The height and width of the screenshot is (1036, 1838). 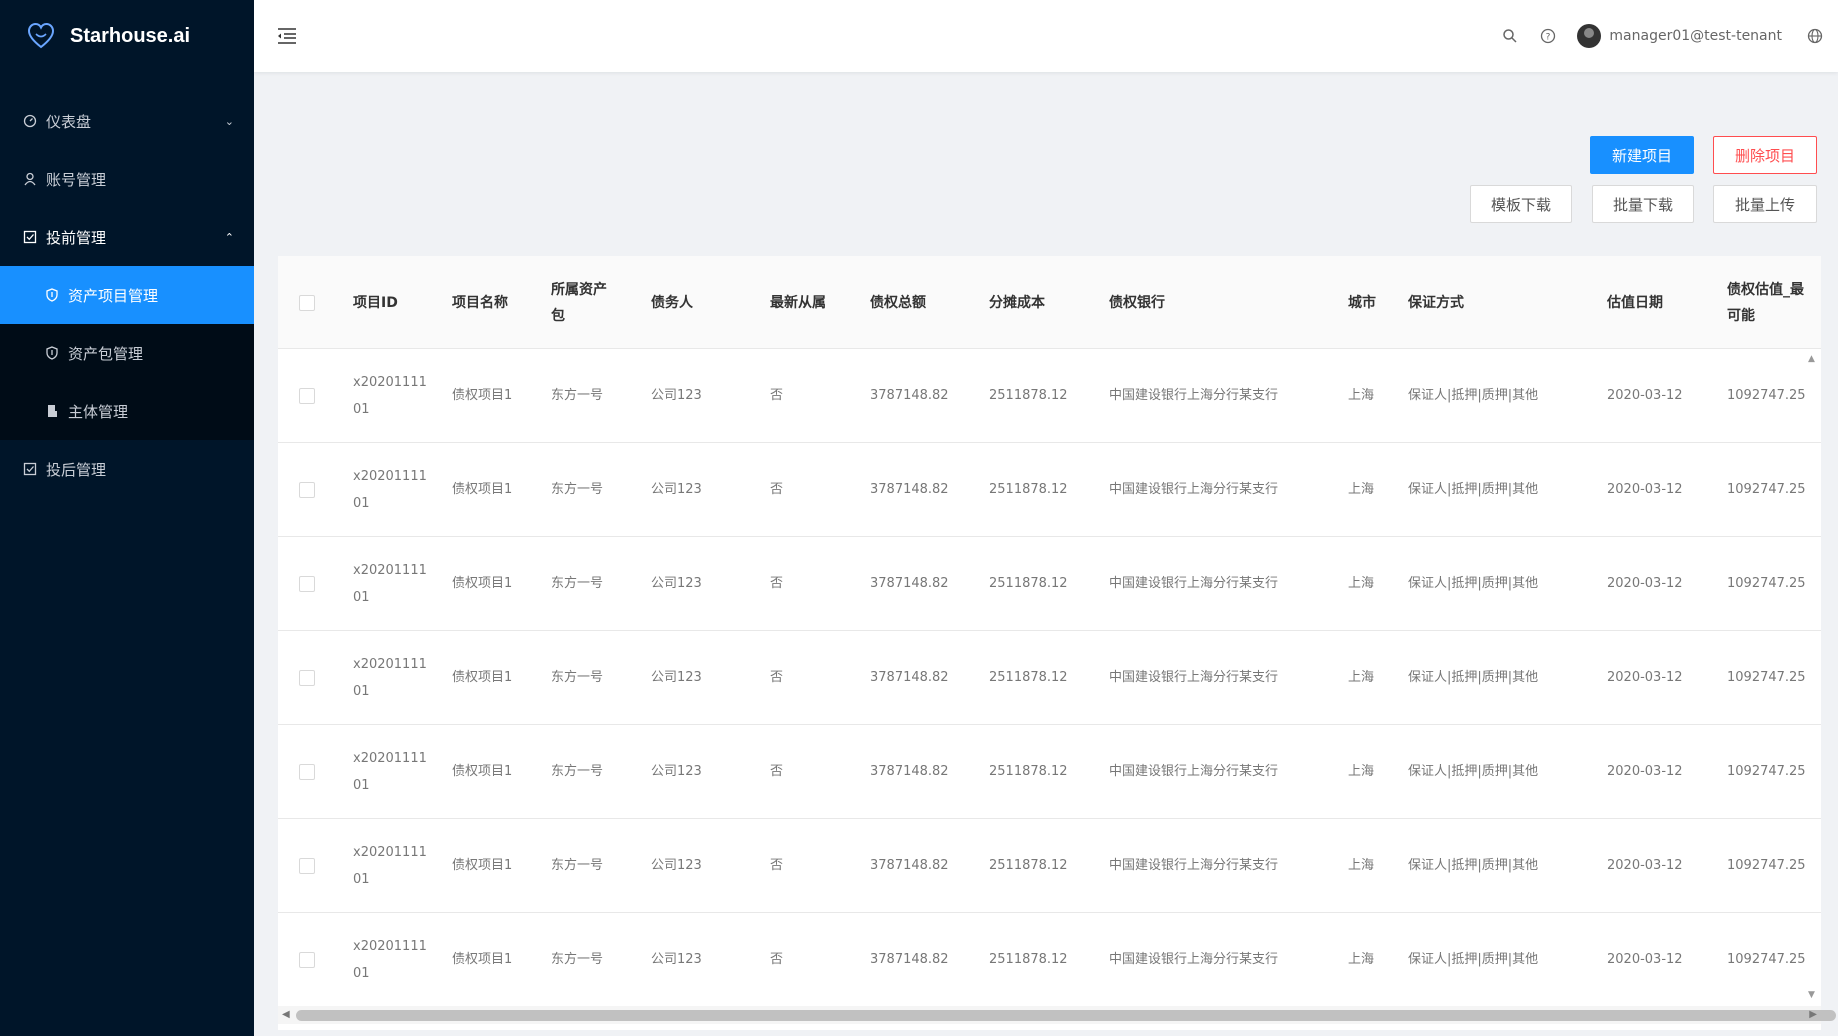 What do you see at coordinates (1652, 302) in the screenshot?
I see `column-header: 估值日期` at bounding box center [1652, 302].